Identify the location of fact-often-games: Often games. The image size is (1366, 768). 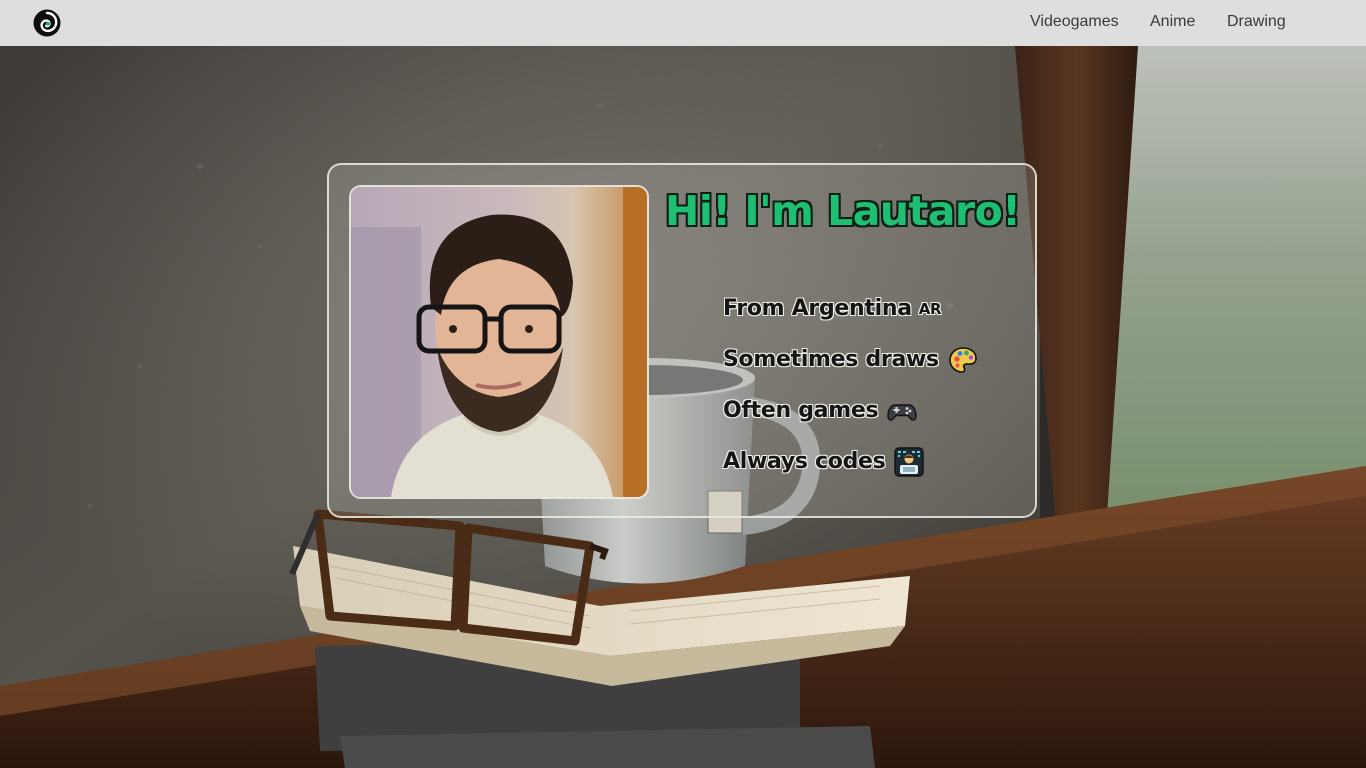
(850, 410).